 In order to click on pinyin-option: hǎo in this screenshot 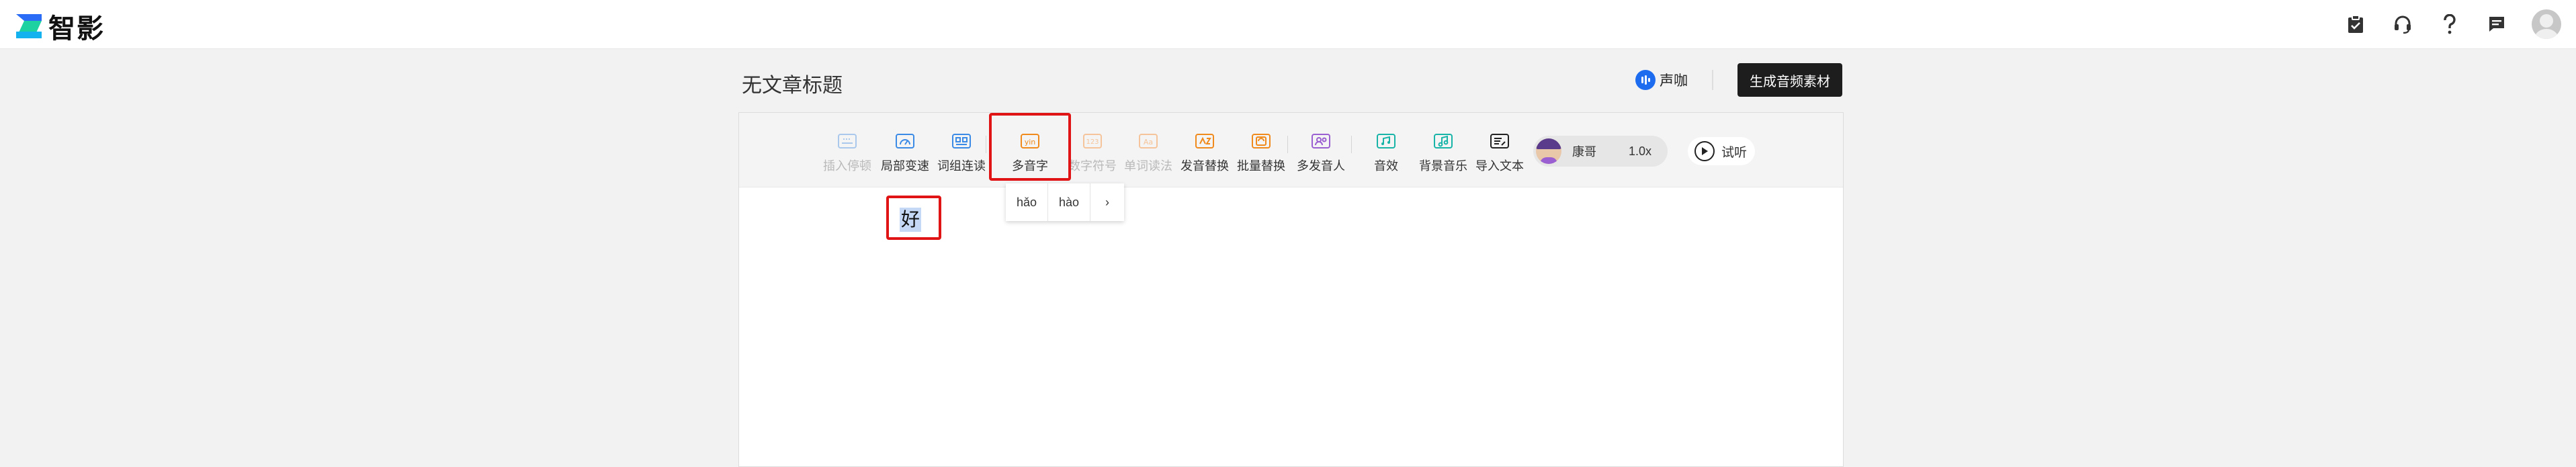, I will do `click(1027, 202)`.